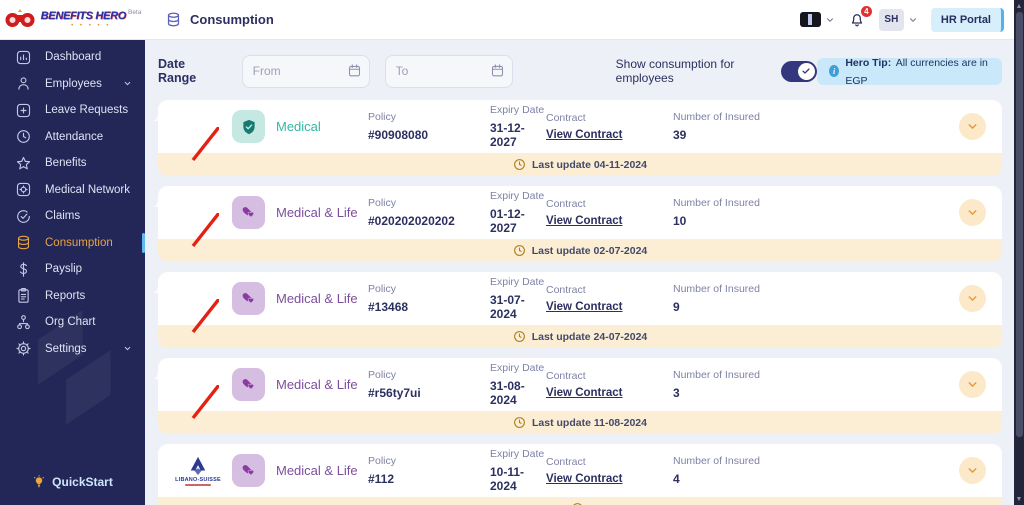 The width and height of the screenshot is (1024, 505). Describe the element at coordinates (177, 71) in the screenshot. I see `date-range-label: Date Range` at that location.